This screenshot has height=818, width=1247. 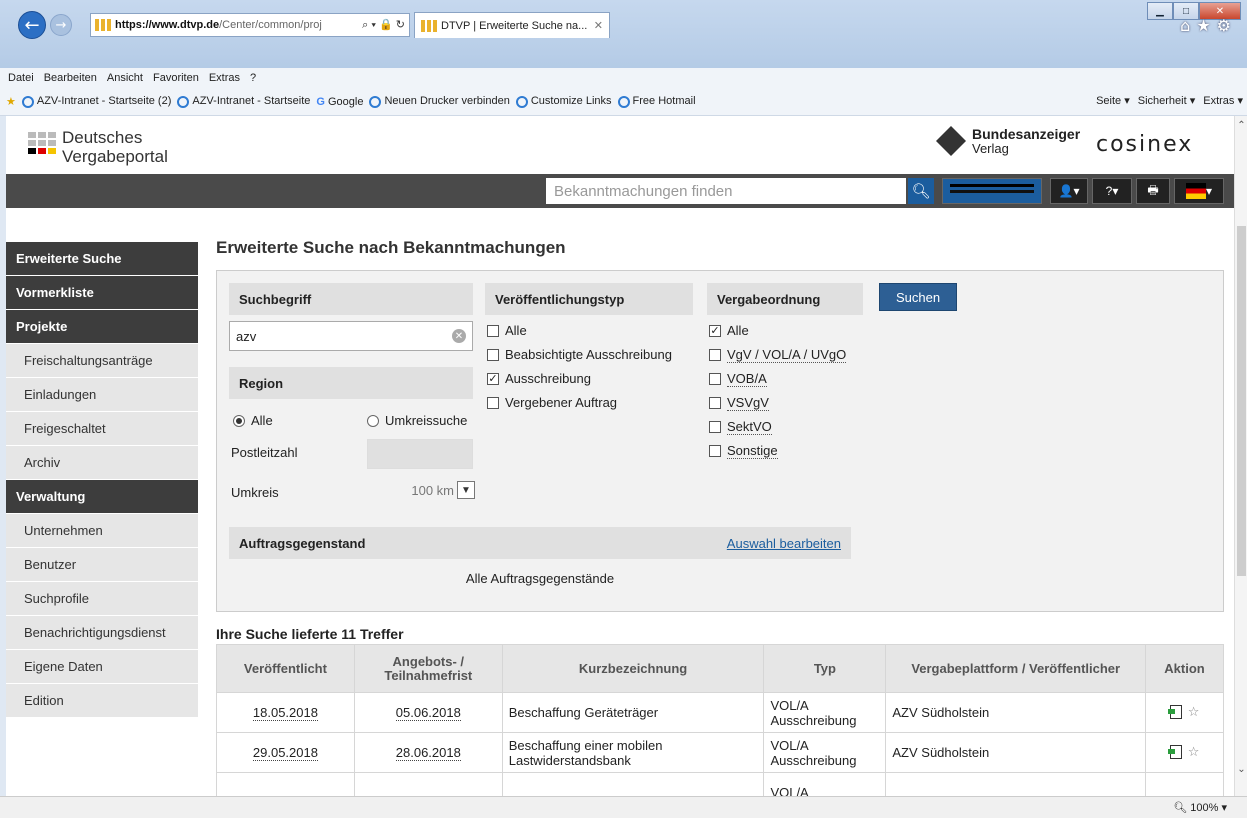 What do you see at coordinates (715, 403) in the screenshot?
I see `checkbox-empty-icon` at bounding box center [715, 403].